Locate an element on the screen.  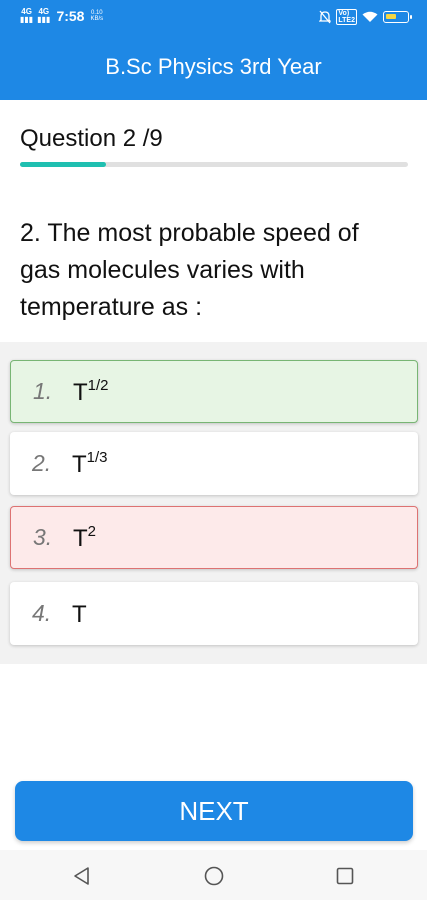
option-number: 1. is located at coordinates (43, 391).